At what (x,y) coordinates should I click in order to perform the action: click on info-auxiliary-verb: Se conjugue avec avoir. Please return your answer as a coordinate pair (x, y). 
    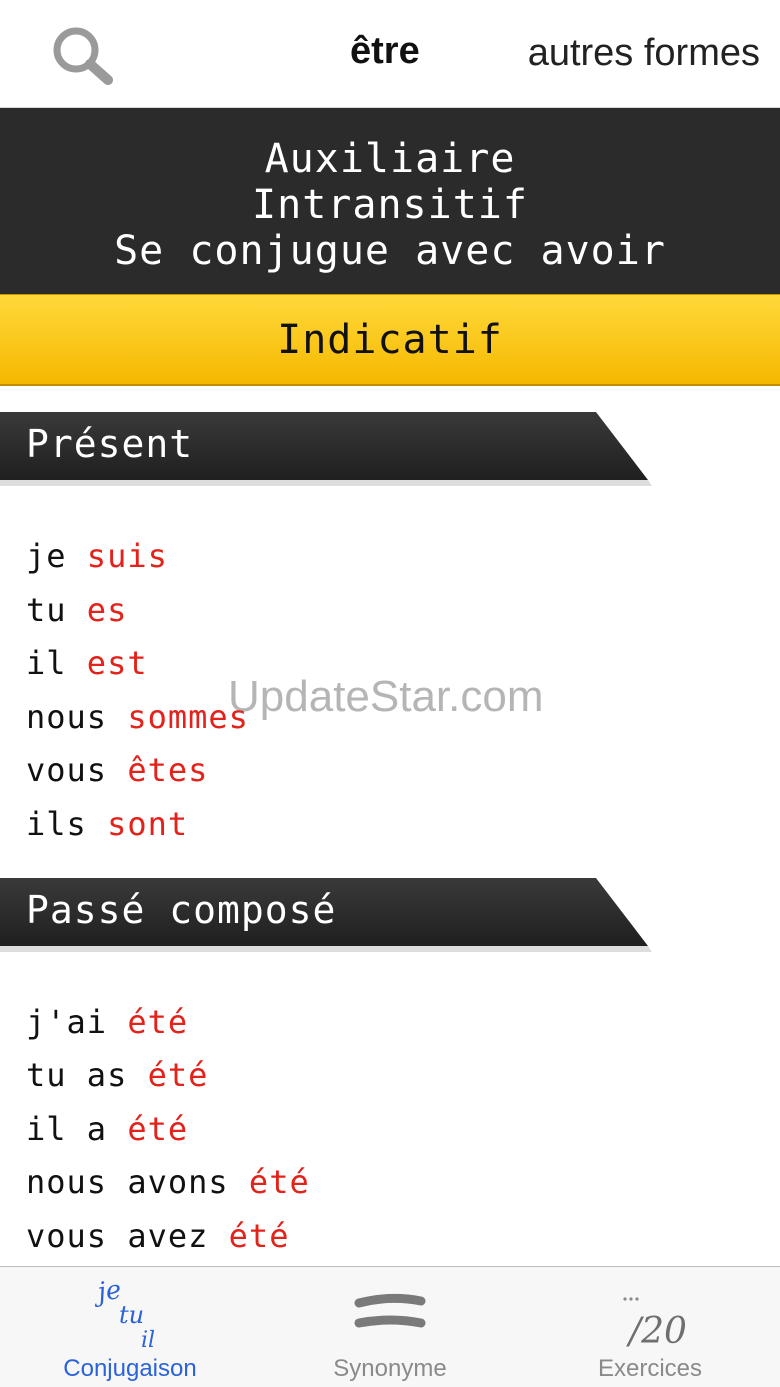
    Looking at the image, I should click on (390, 251).